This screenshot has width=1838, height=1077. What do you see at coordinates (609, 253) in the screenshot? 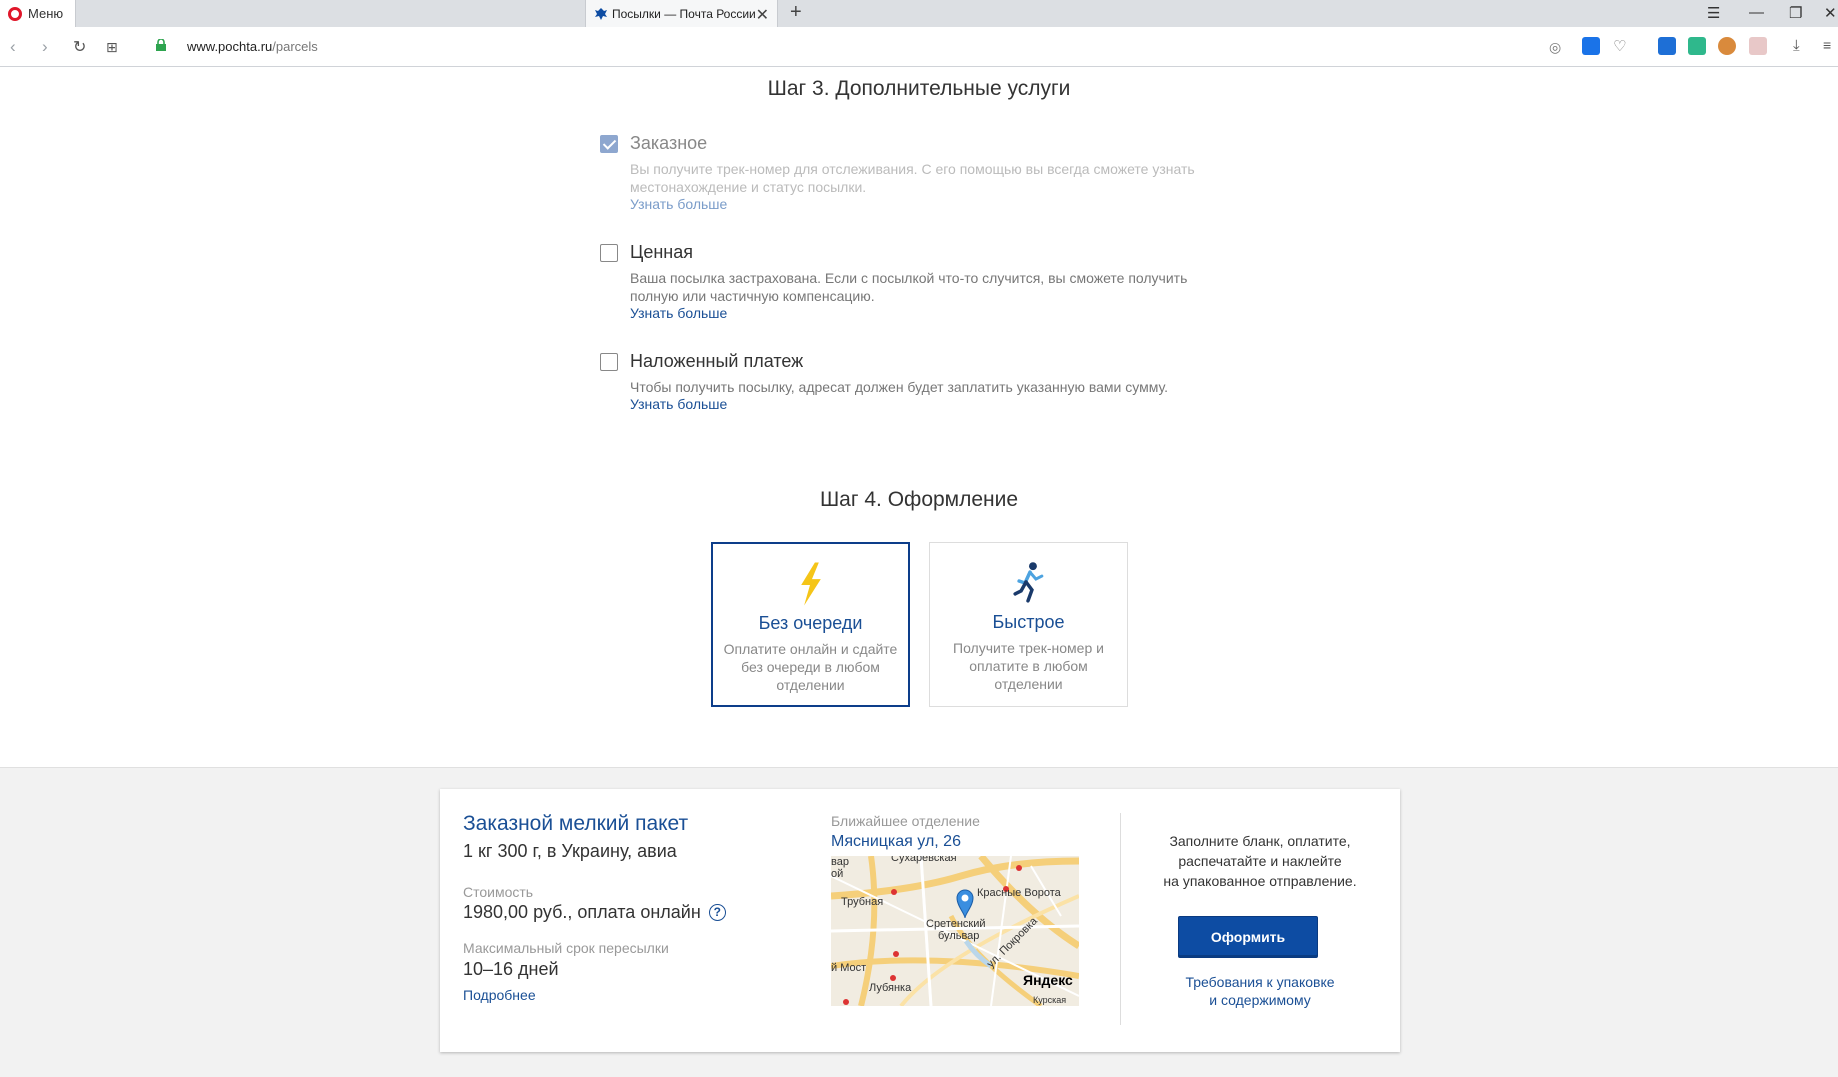
I see `valuable-checkbox` at bounding box center [609, 253].